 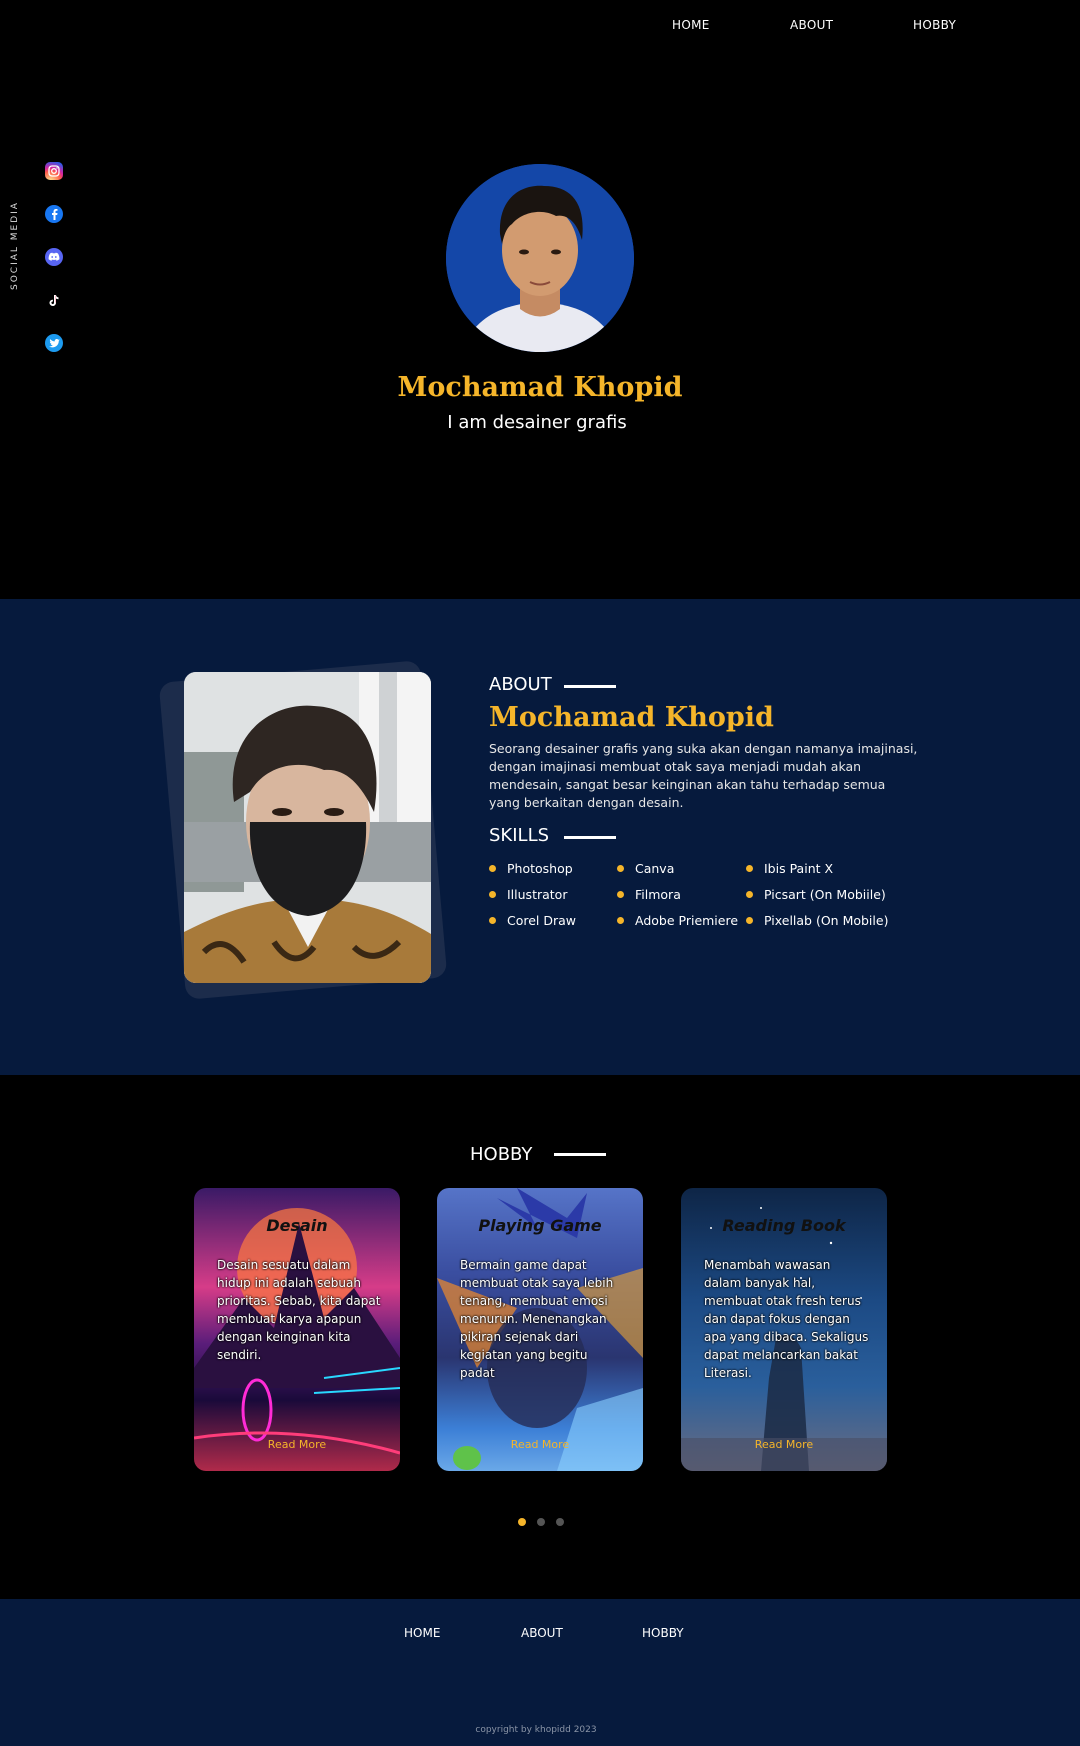 I want to click on hero-tagline: I am desainer grafis, so click(x=537, y=422).